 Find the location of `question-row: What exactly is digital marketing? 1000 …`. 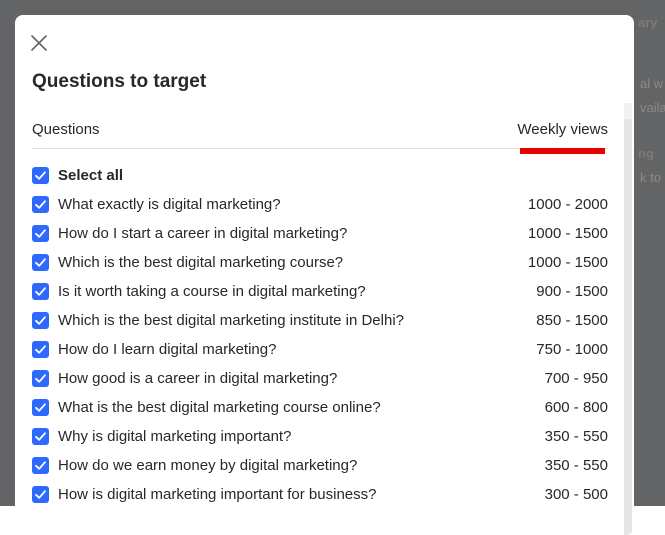

question-row: What exactly is digital marketing? 1000 … is located at coordinates (320, 204).